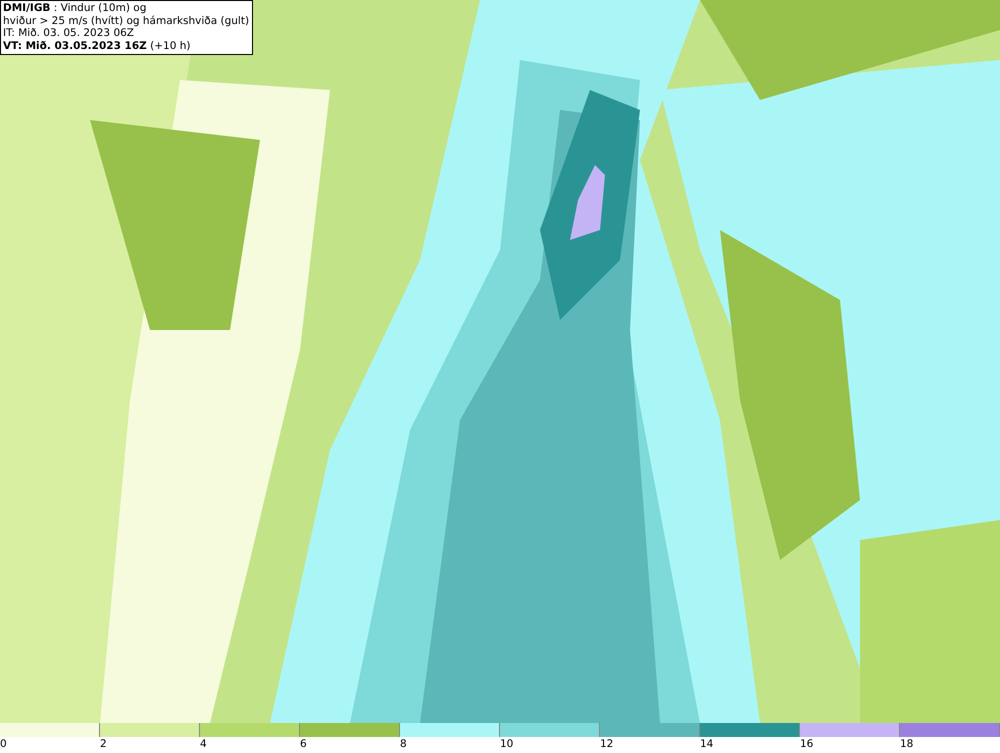 Image resolution: width=1000 pixels, height=753 pixels. Describe the element at coordinates (203, 744) in the screenshot. I see `legend-tick-label: 4` at that location.